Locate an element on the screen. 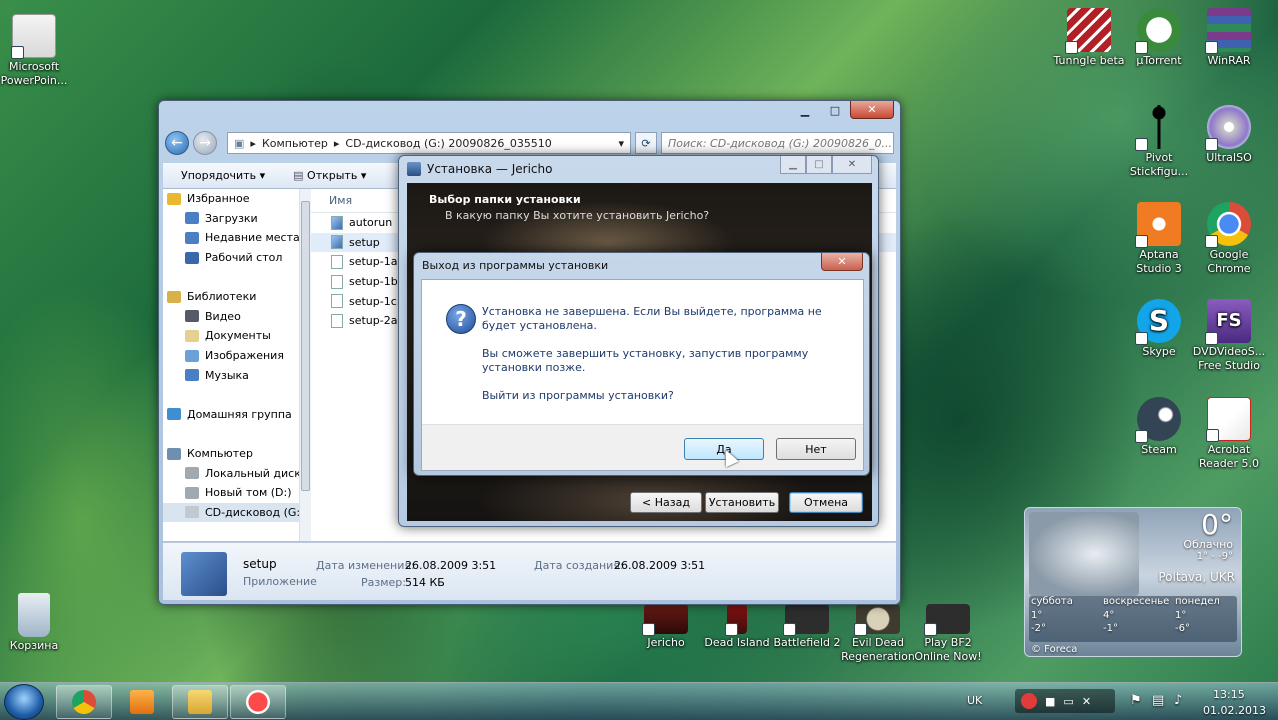 This screenshot has height=720, width=1278. desktop-icon-label: Aptana is located at coordinates (1159, 254).